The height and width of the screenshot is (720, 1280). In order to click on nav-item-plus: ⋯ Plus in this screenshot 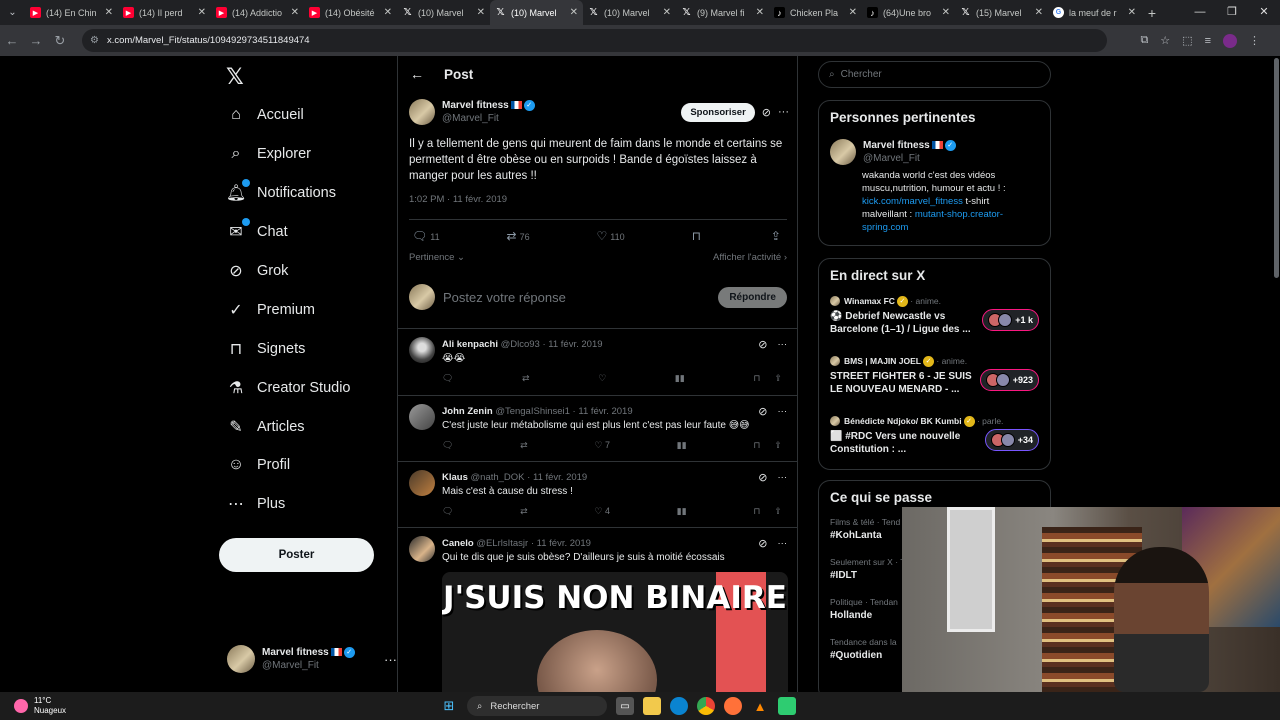, I will do `click(288, 504)`.